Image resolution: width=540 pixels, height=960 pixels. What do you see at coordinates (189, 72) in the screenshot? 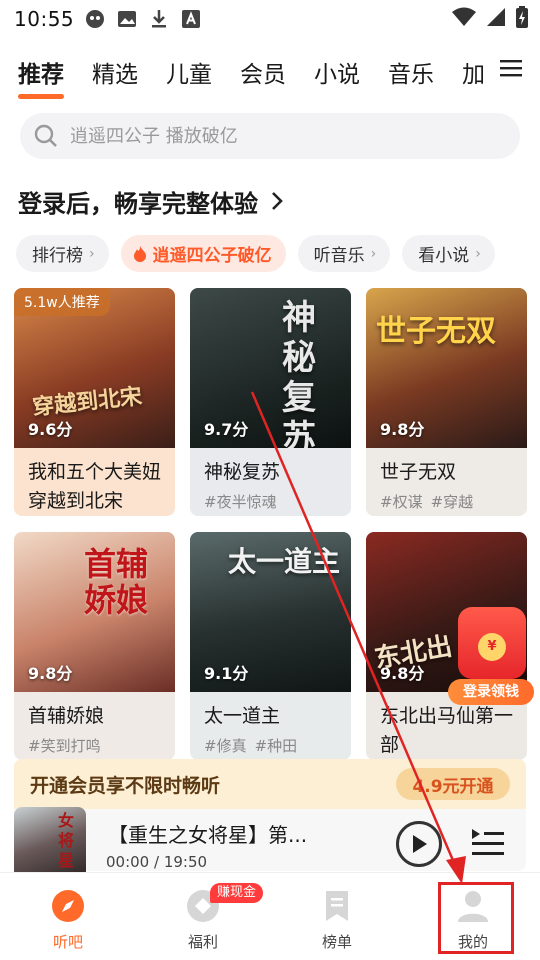
I see `tab-children: 儿童` at bounding box center [189, 72].